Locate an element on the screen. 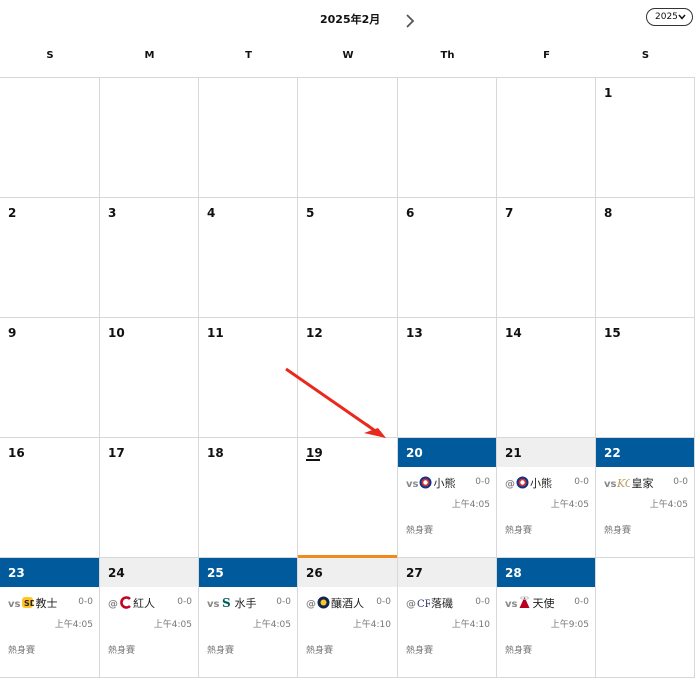 The height and width of the screenshot is (678, 695). day-number: 8 is located at coordinates (608, 213).